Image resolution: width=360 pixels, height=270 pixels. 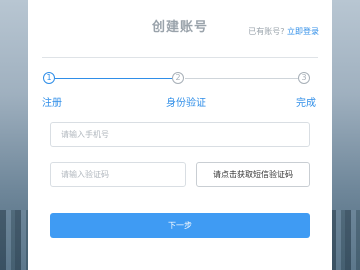 What do you see at coordinates (304, 78) in the screenshot?
I see `step-3-circle: 3` at bounding box center [304, 78].